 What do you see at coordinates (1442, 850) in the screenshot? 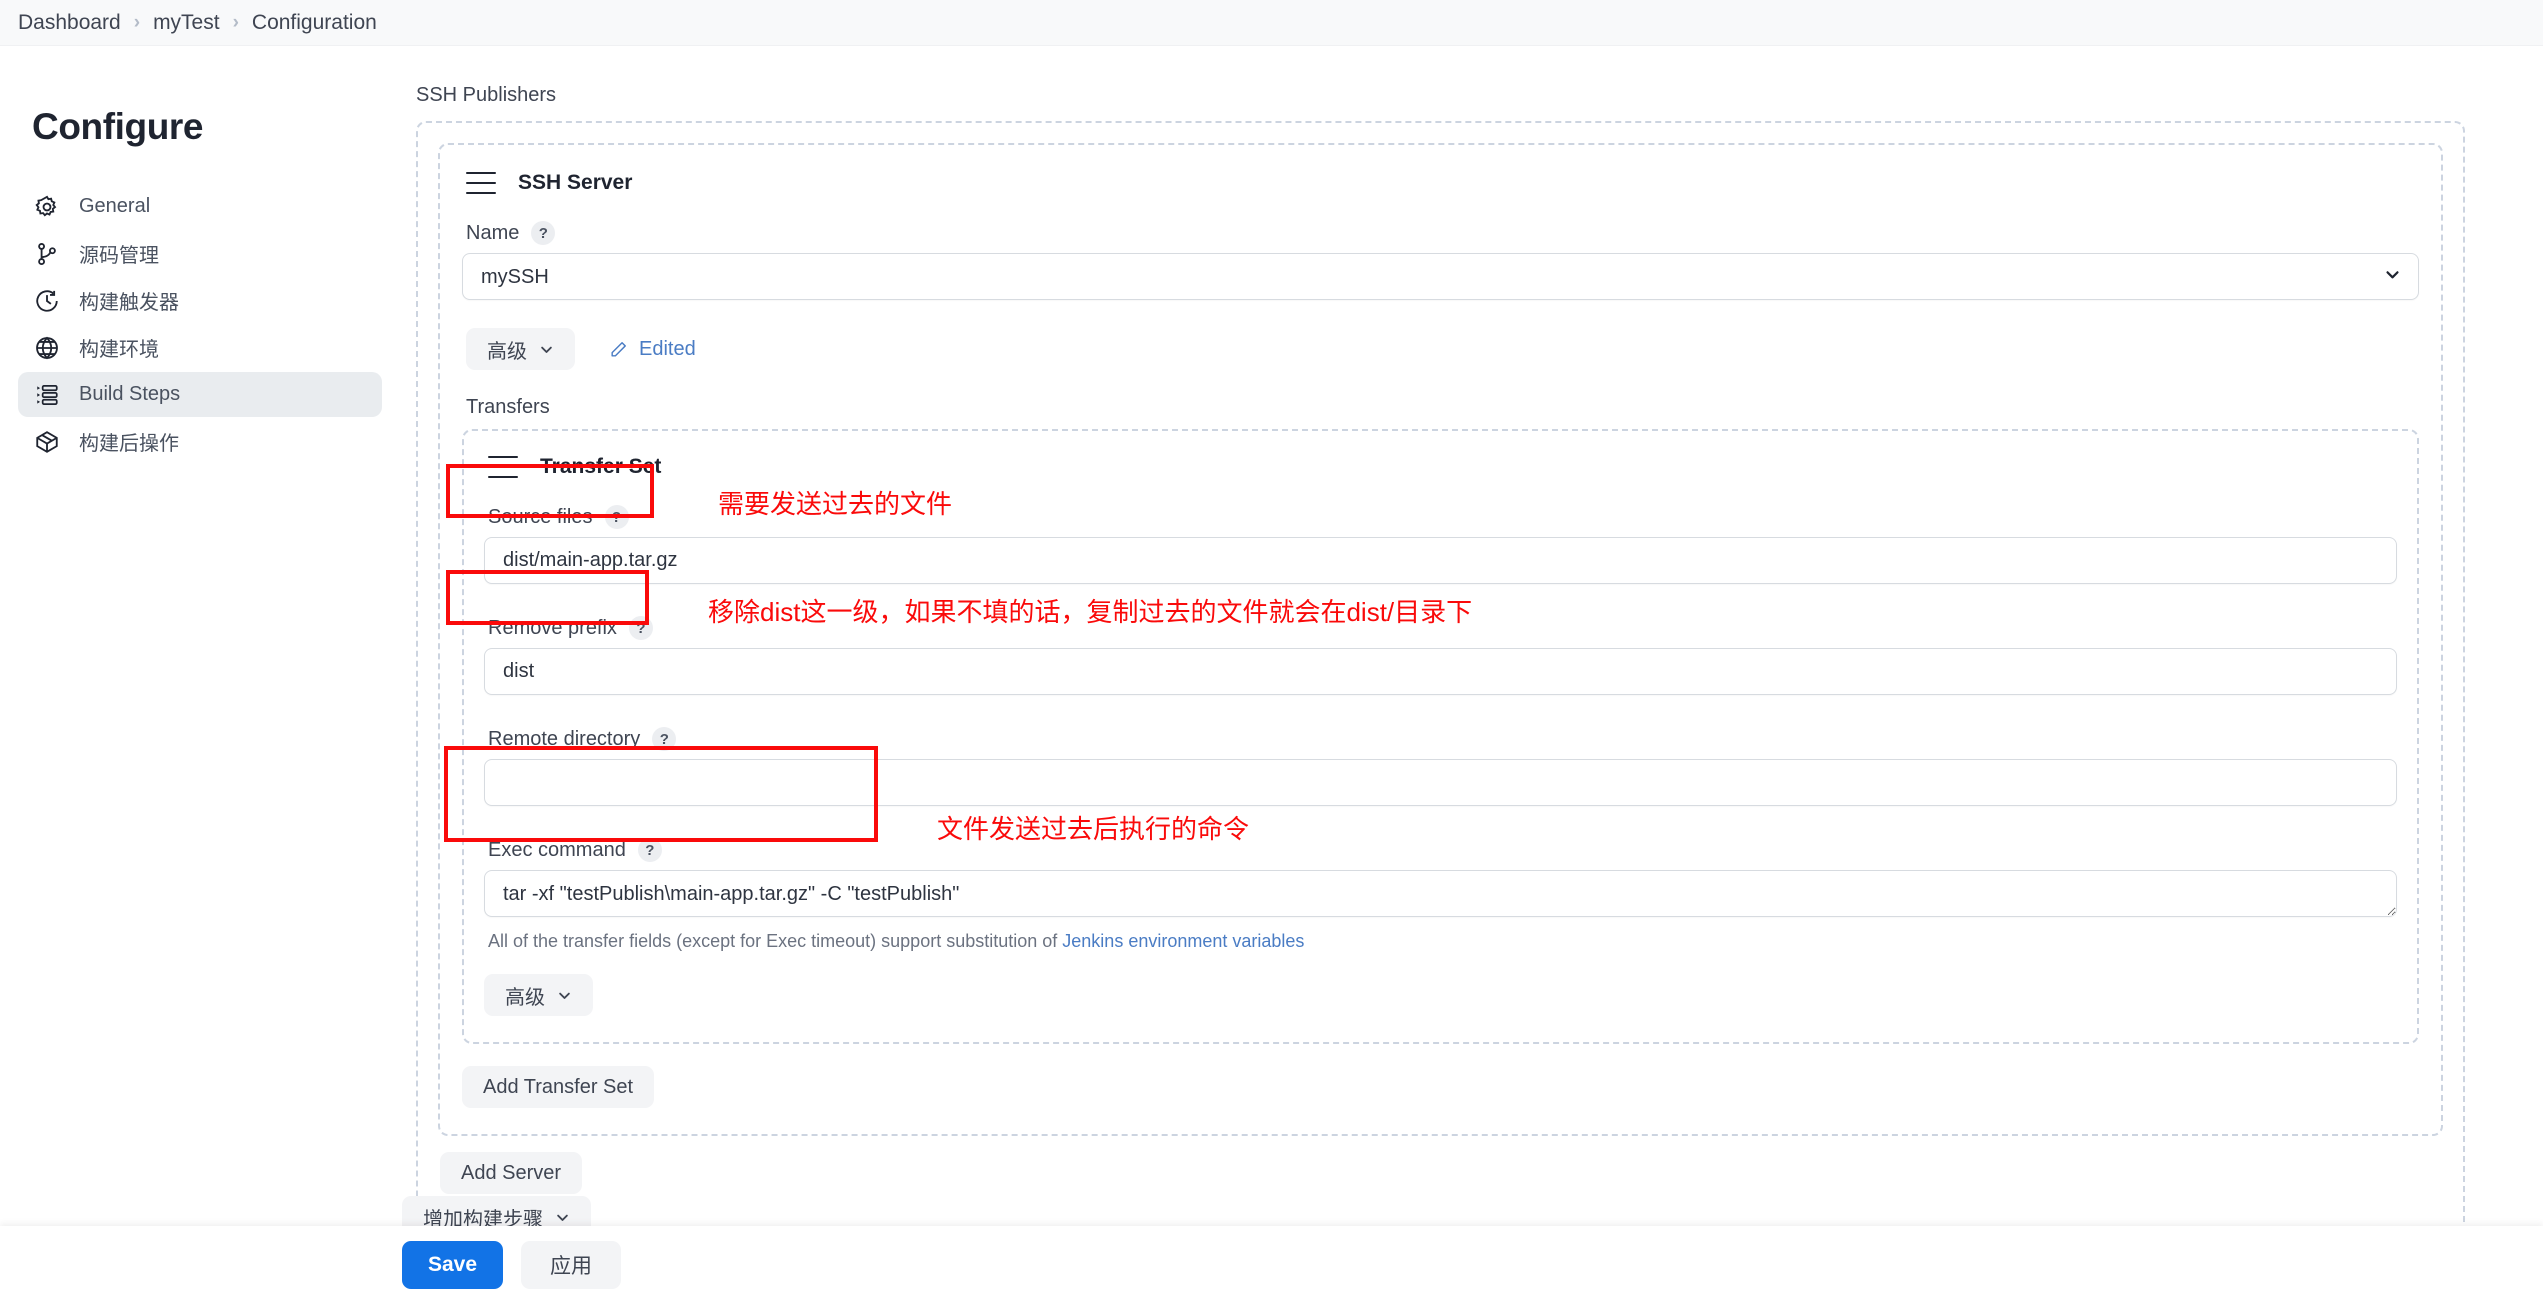
I see `exec-command-label: Exec command ?` at bounding box center [1442, 850].